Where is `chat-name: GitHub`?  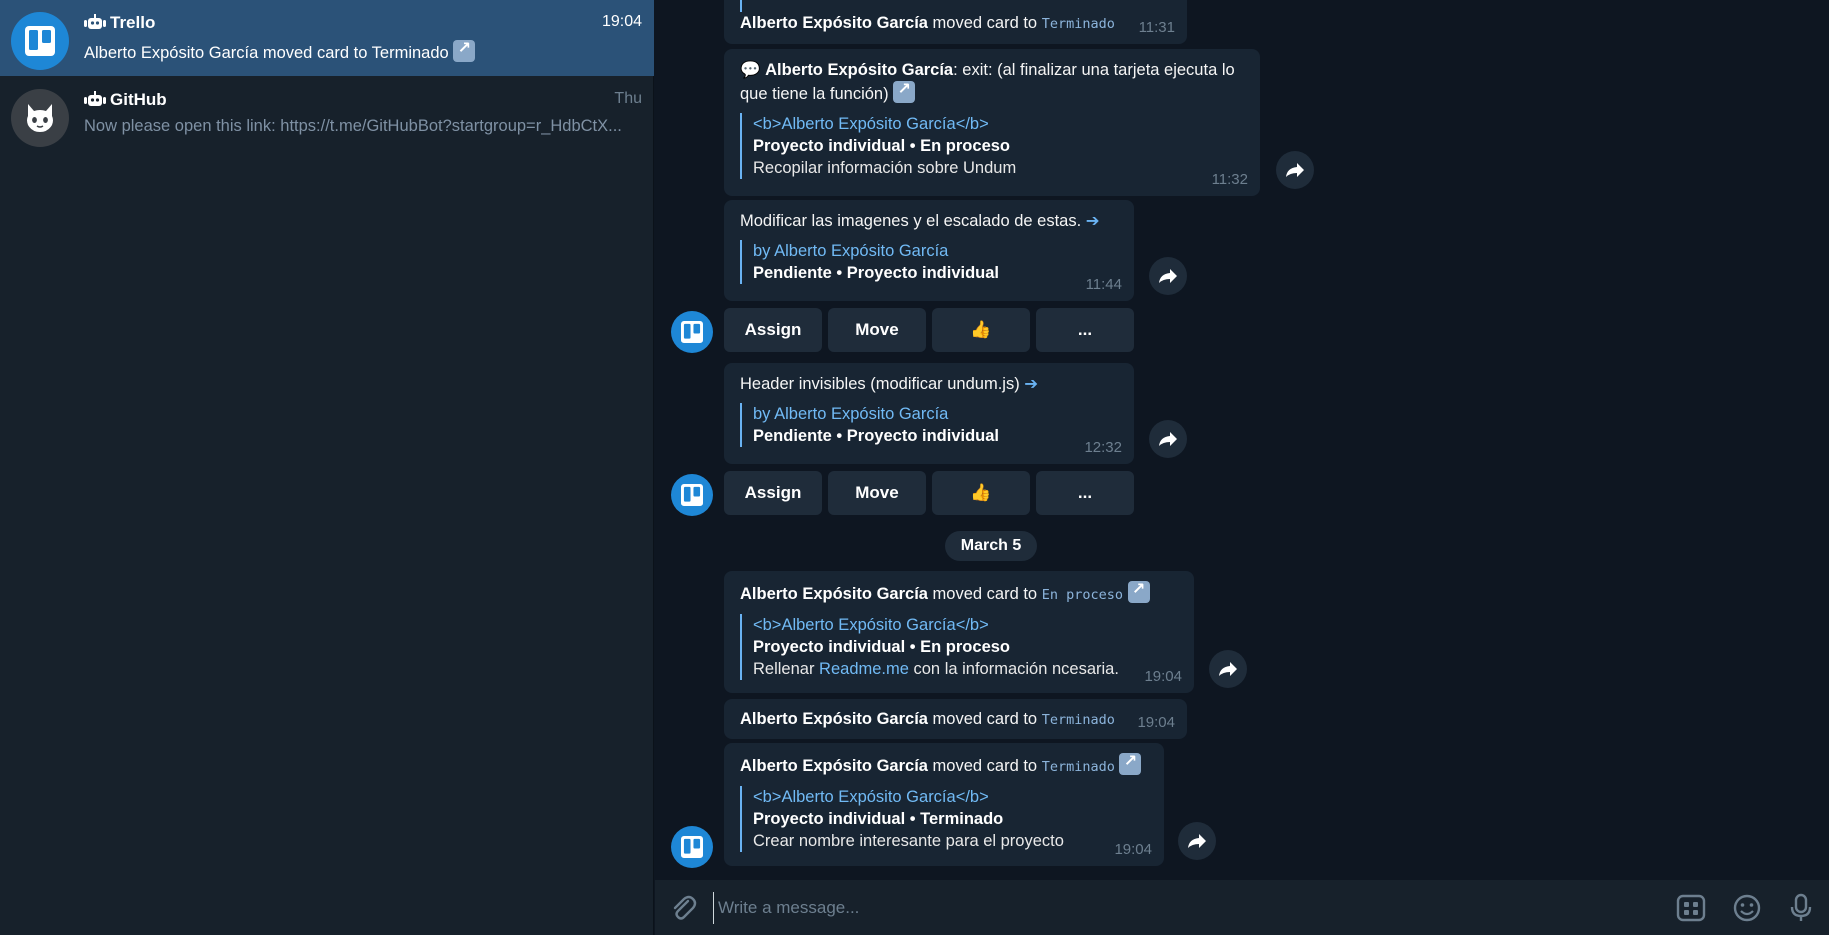
chat-name: GitHub is located at coordinates (138, 99).